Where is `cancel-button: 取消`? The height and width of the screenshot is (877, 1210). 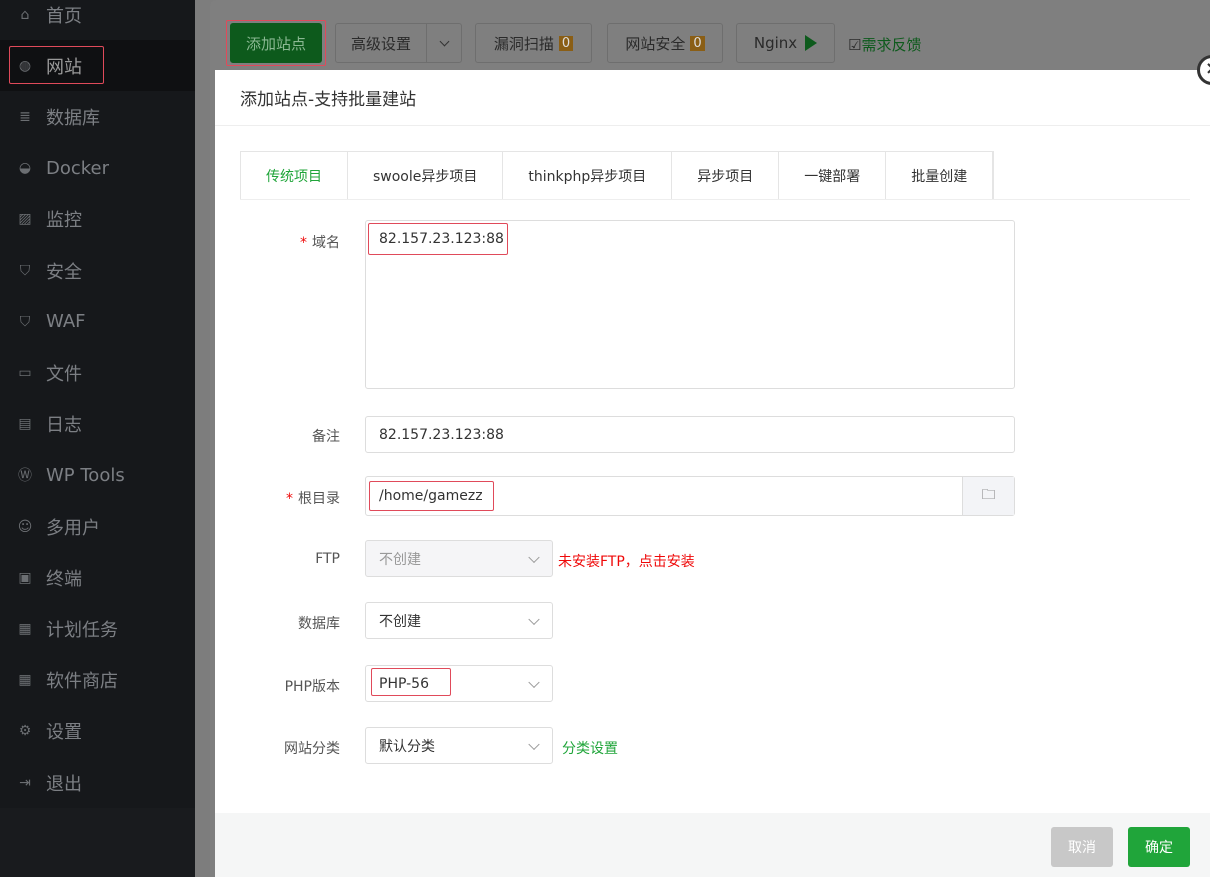
cancel-button: 取消 is located at coordinates (1082, 847).